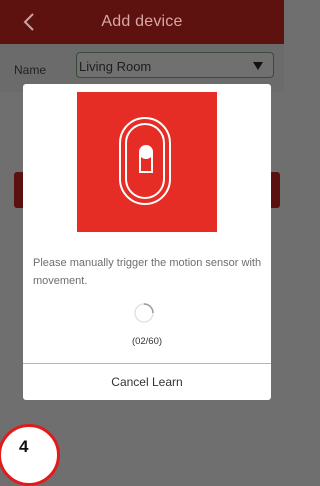 The image size is (320, 486). I want to click on page-title: Add device, so click(142, 21).